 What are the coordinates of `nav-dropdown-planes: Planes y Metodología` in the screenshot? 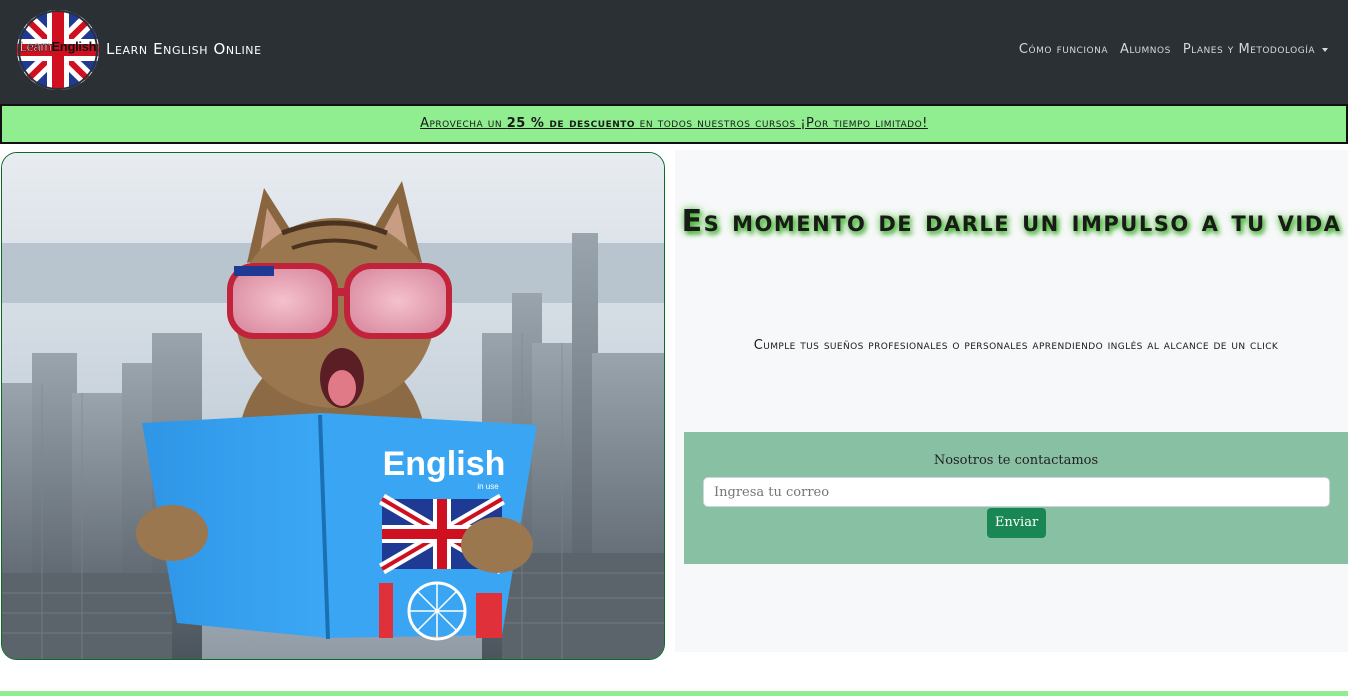 It's located at (1255, 49).